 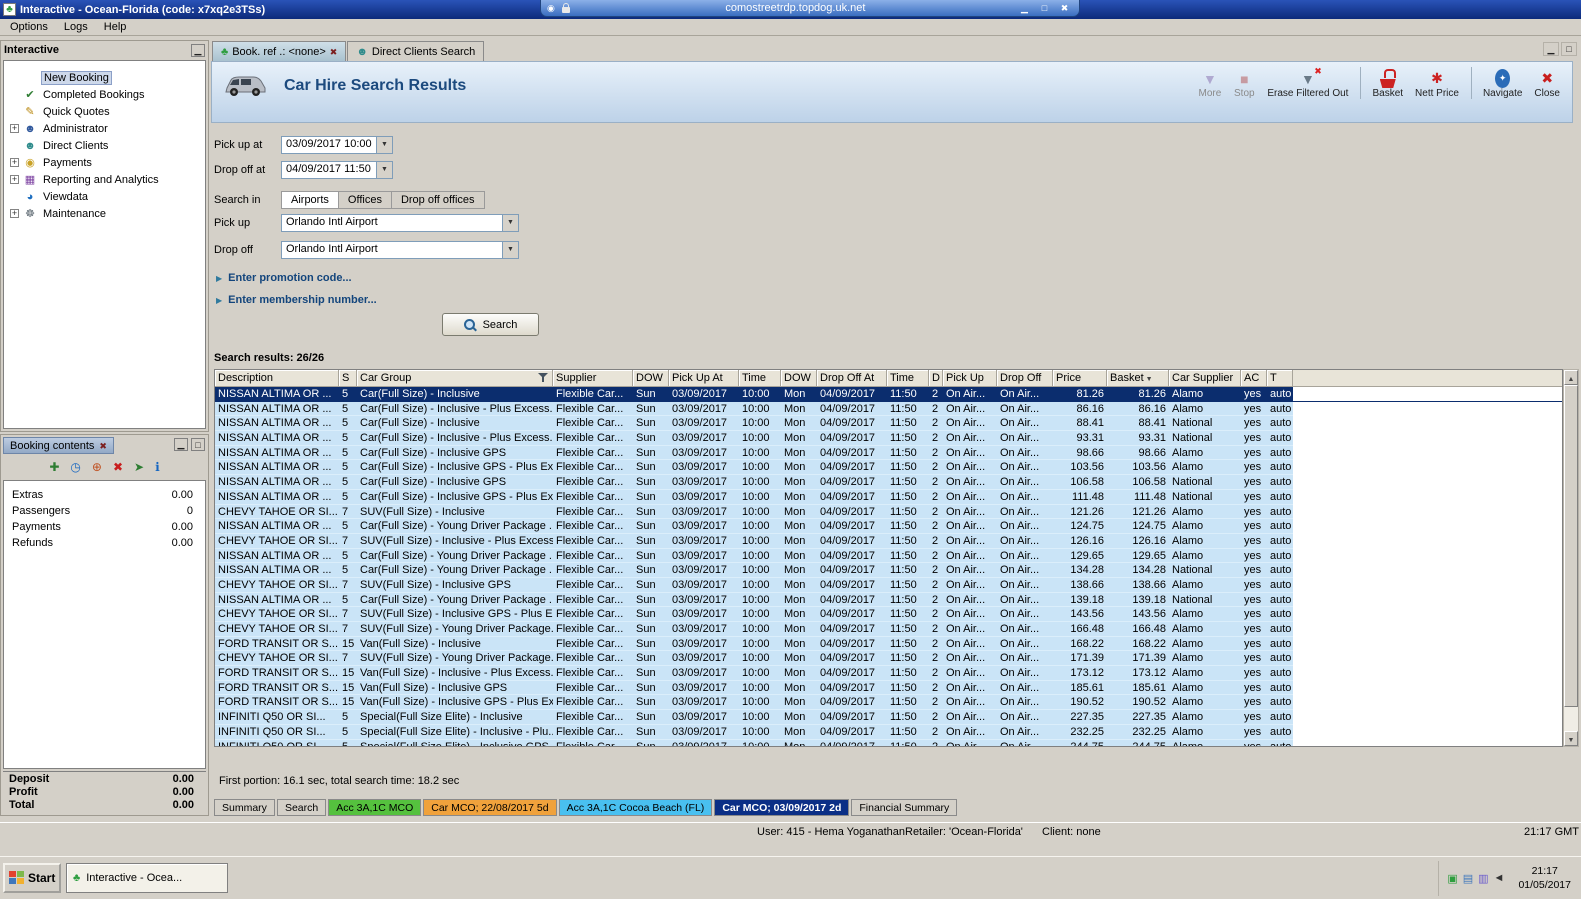 I want to click on booking-section-tab: Summary, so click(x=244, y=807).